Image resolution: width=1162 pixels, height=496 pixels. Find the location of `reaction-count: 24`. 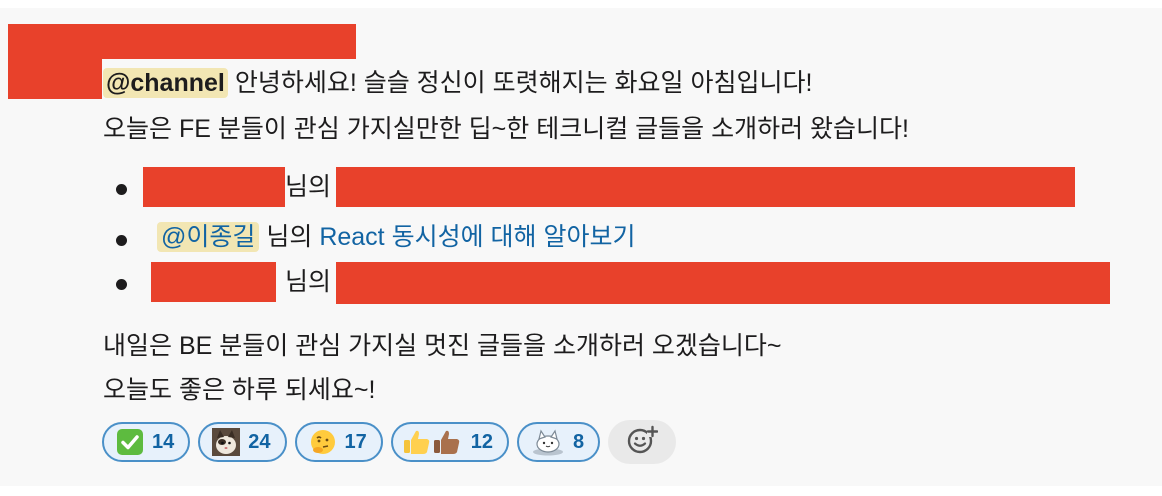

reaction-count: 24 is located at coordinates (259, 441).